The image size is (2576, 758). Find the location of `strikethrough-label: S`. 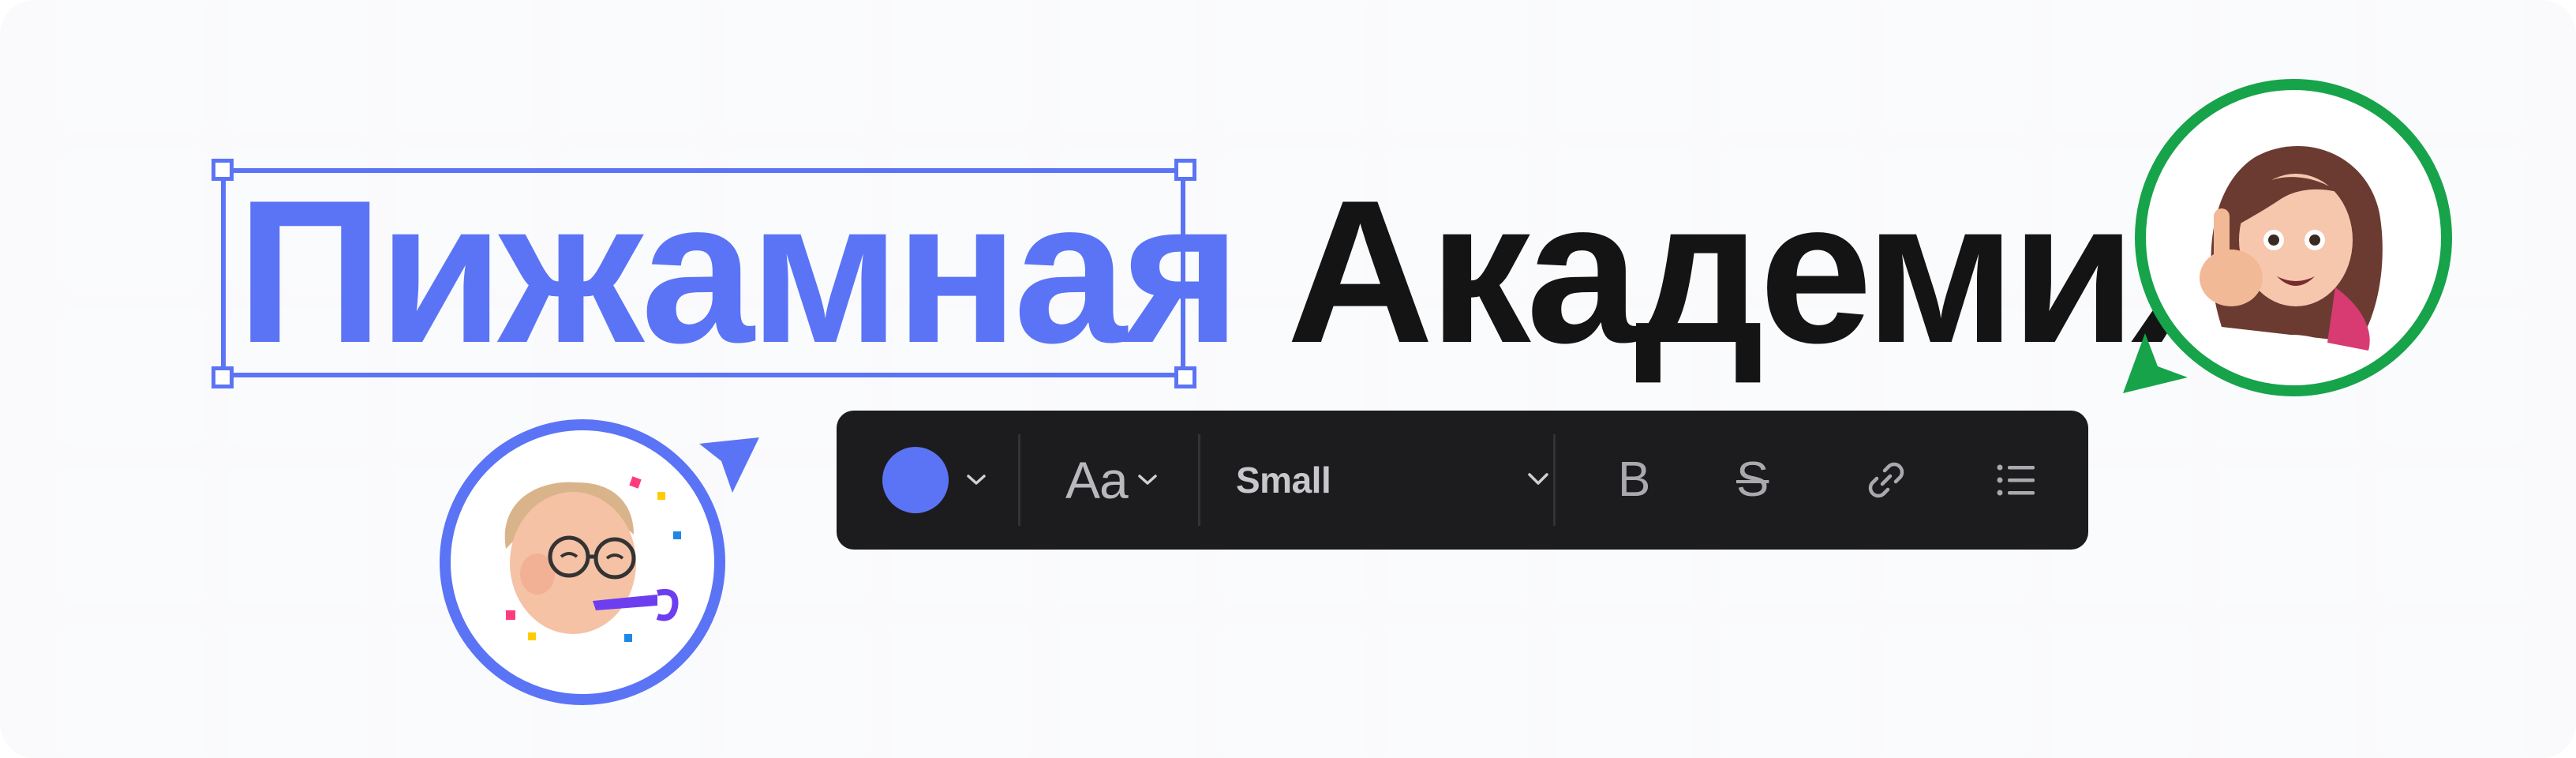

strikethrough-label: S is located at coordinates (1752, 479).